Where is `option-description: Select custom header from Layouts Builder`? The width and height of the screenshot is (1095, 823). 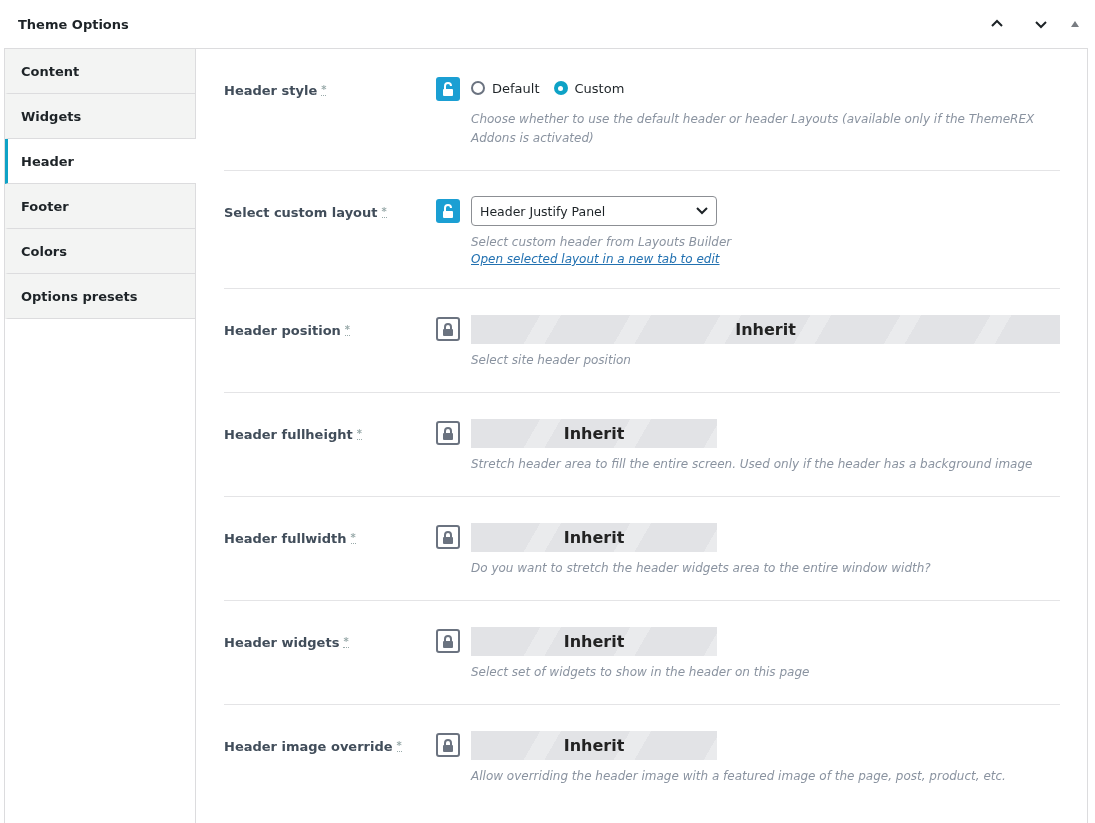
option-description: Select custom header from Layouts Builder is located at coordinates (602, 242).